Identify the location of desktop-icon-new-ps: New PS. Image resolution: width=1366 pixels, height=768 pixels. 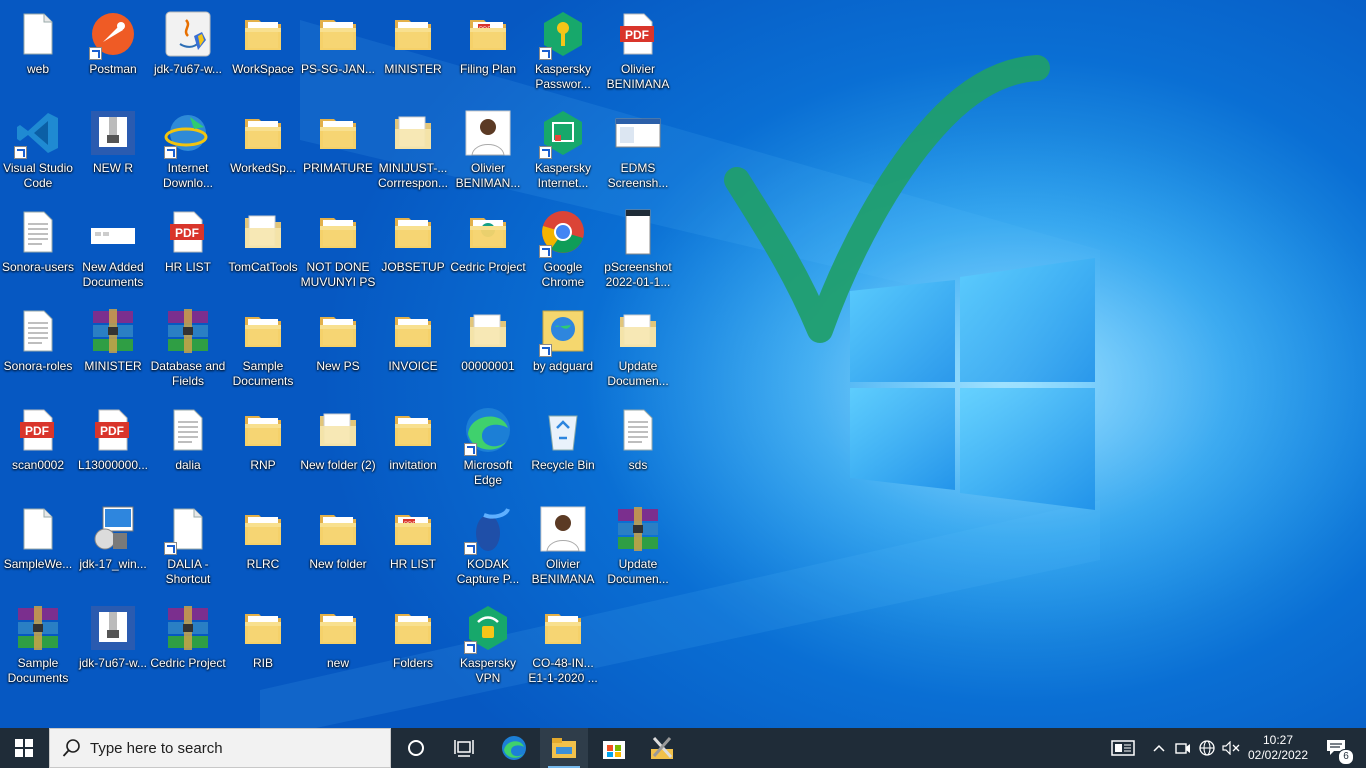
(338, 349).